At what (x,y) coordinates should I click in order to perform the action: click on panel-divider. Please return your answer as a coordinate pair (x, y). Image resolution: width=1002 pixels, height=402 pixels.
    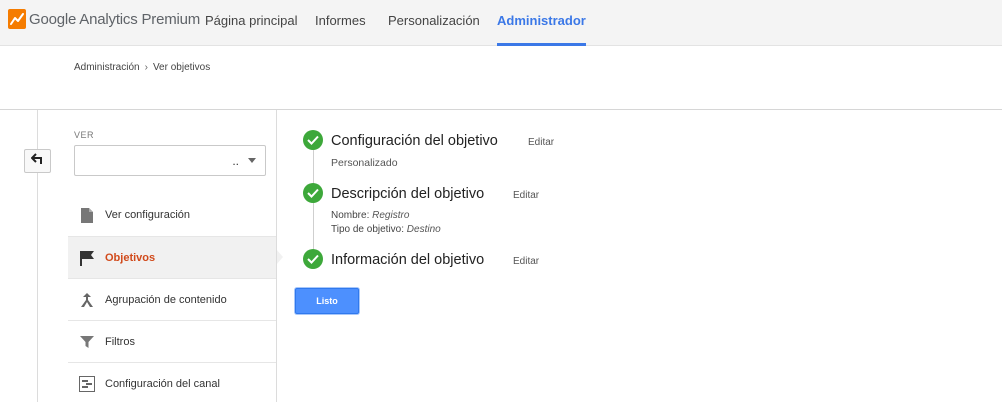
    Looking at the image, I should click on (276, 256).